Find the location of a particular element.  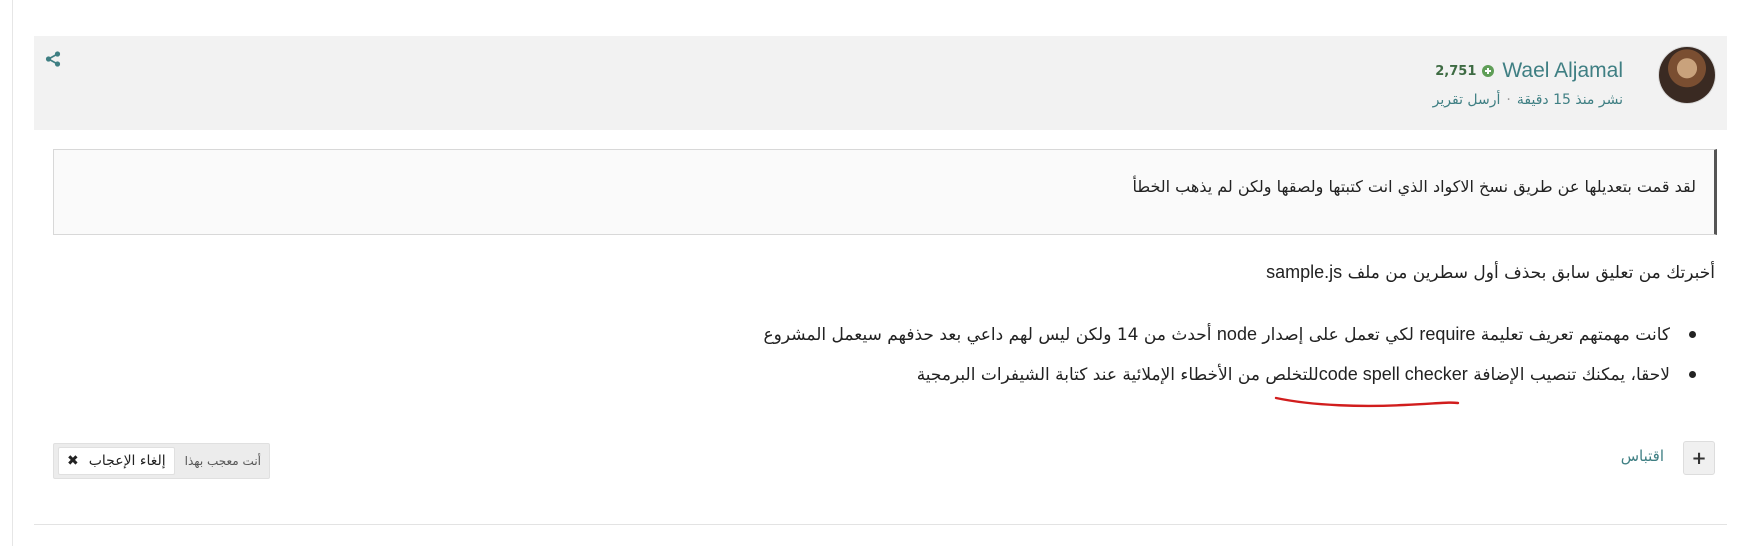

like-status: إلغاء الإعجاب ✖ أنت معجب بهذا is located at coordinates (161, 461).